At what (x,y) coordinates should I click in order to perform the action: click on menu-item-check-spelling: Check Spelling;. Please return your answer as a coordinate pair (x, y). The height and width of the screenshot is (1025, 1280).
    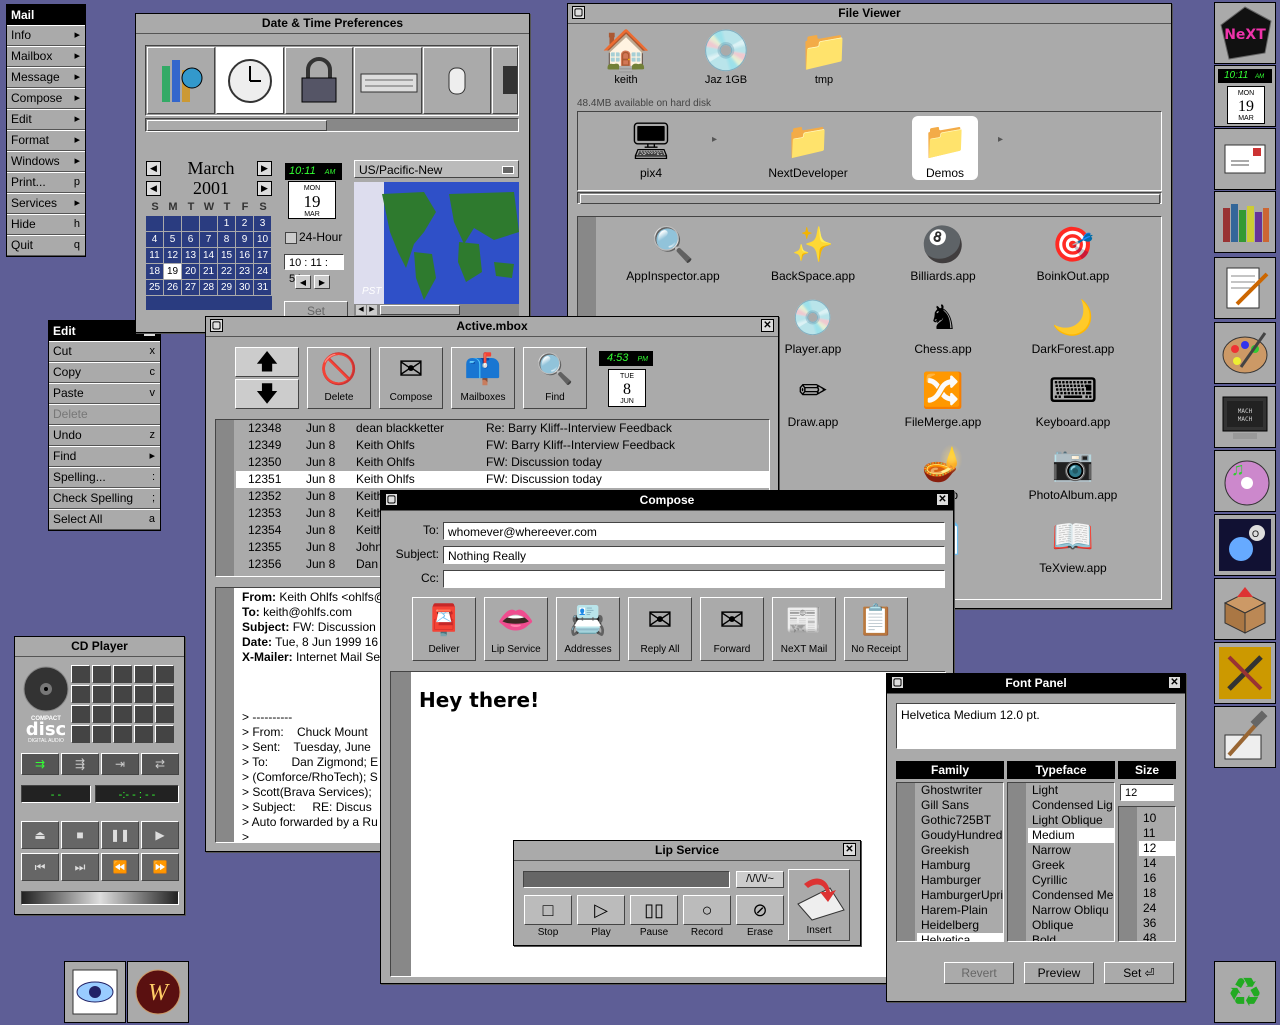
    Looking at the image, I should click on (104, 498).